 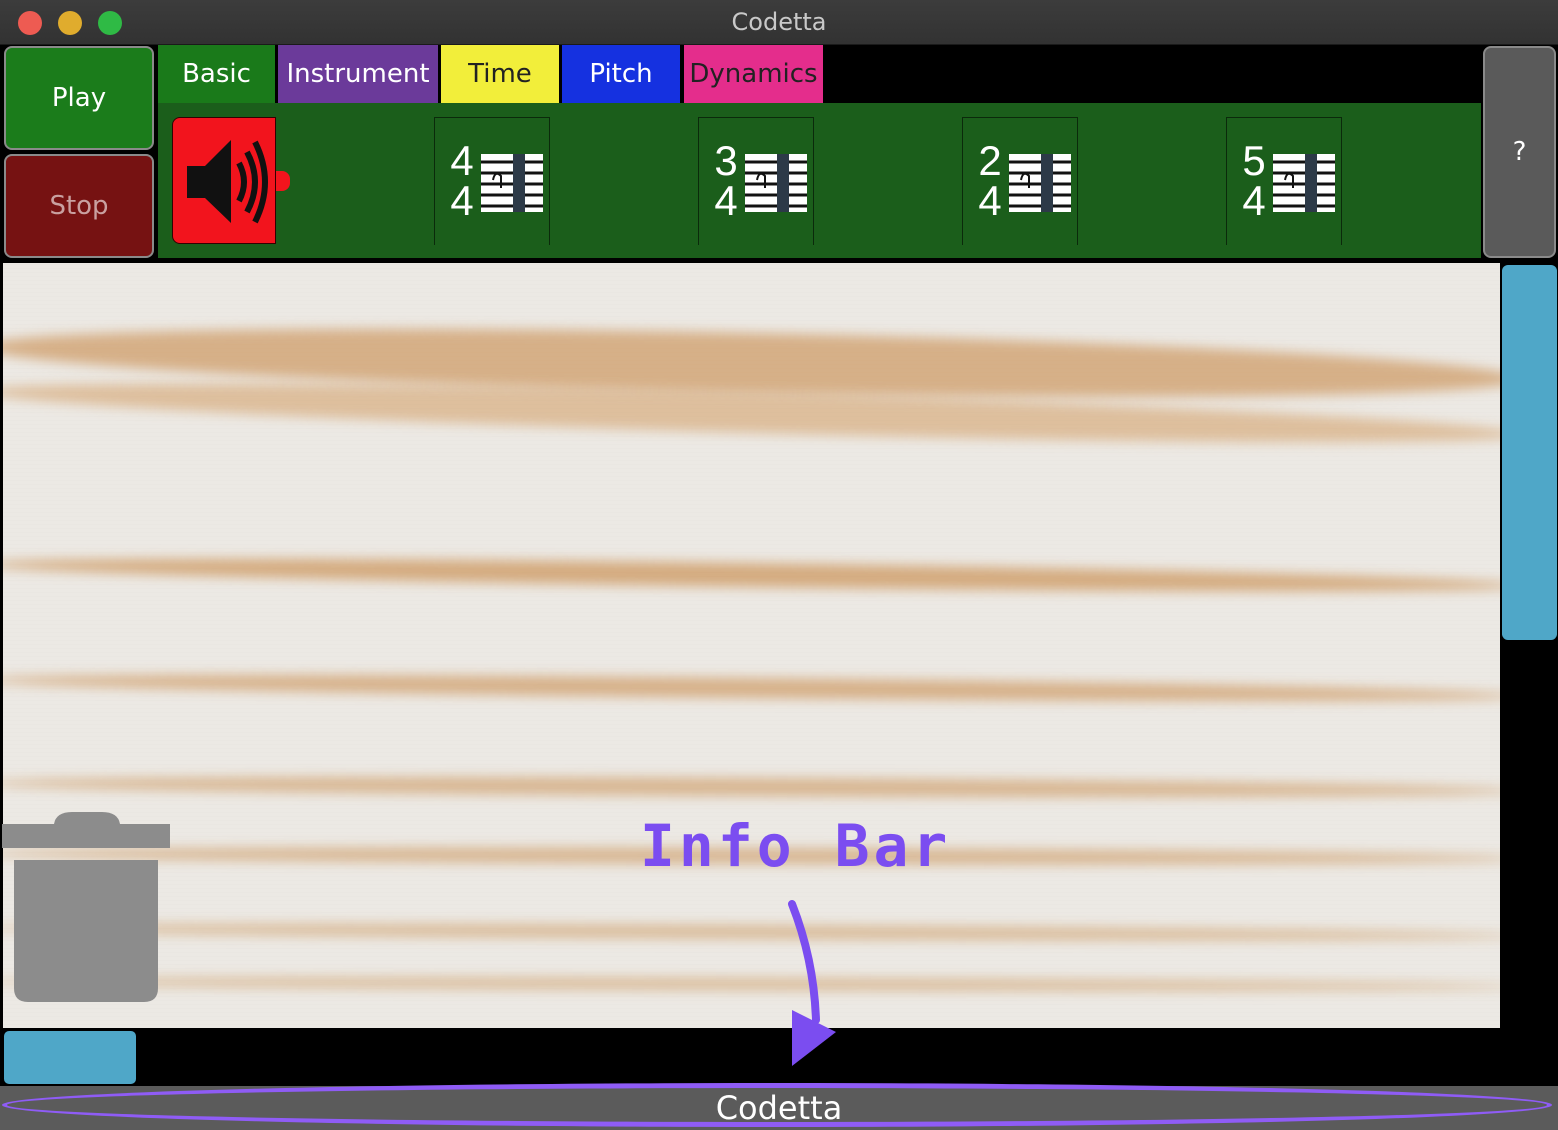 I want to click on annotation-arrow-icon, so click(x=812, y=983).